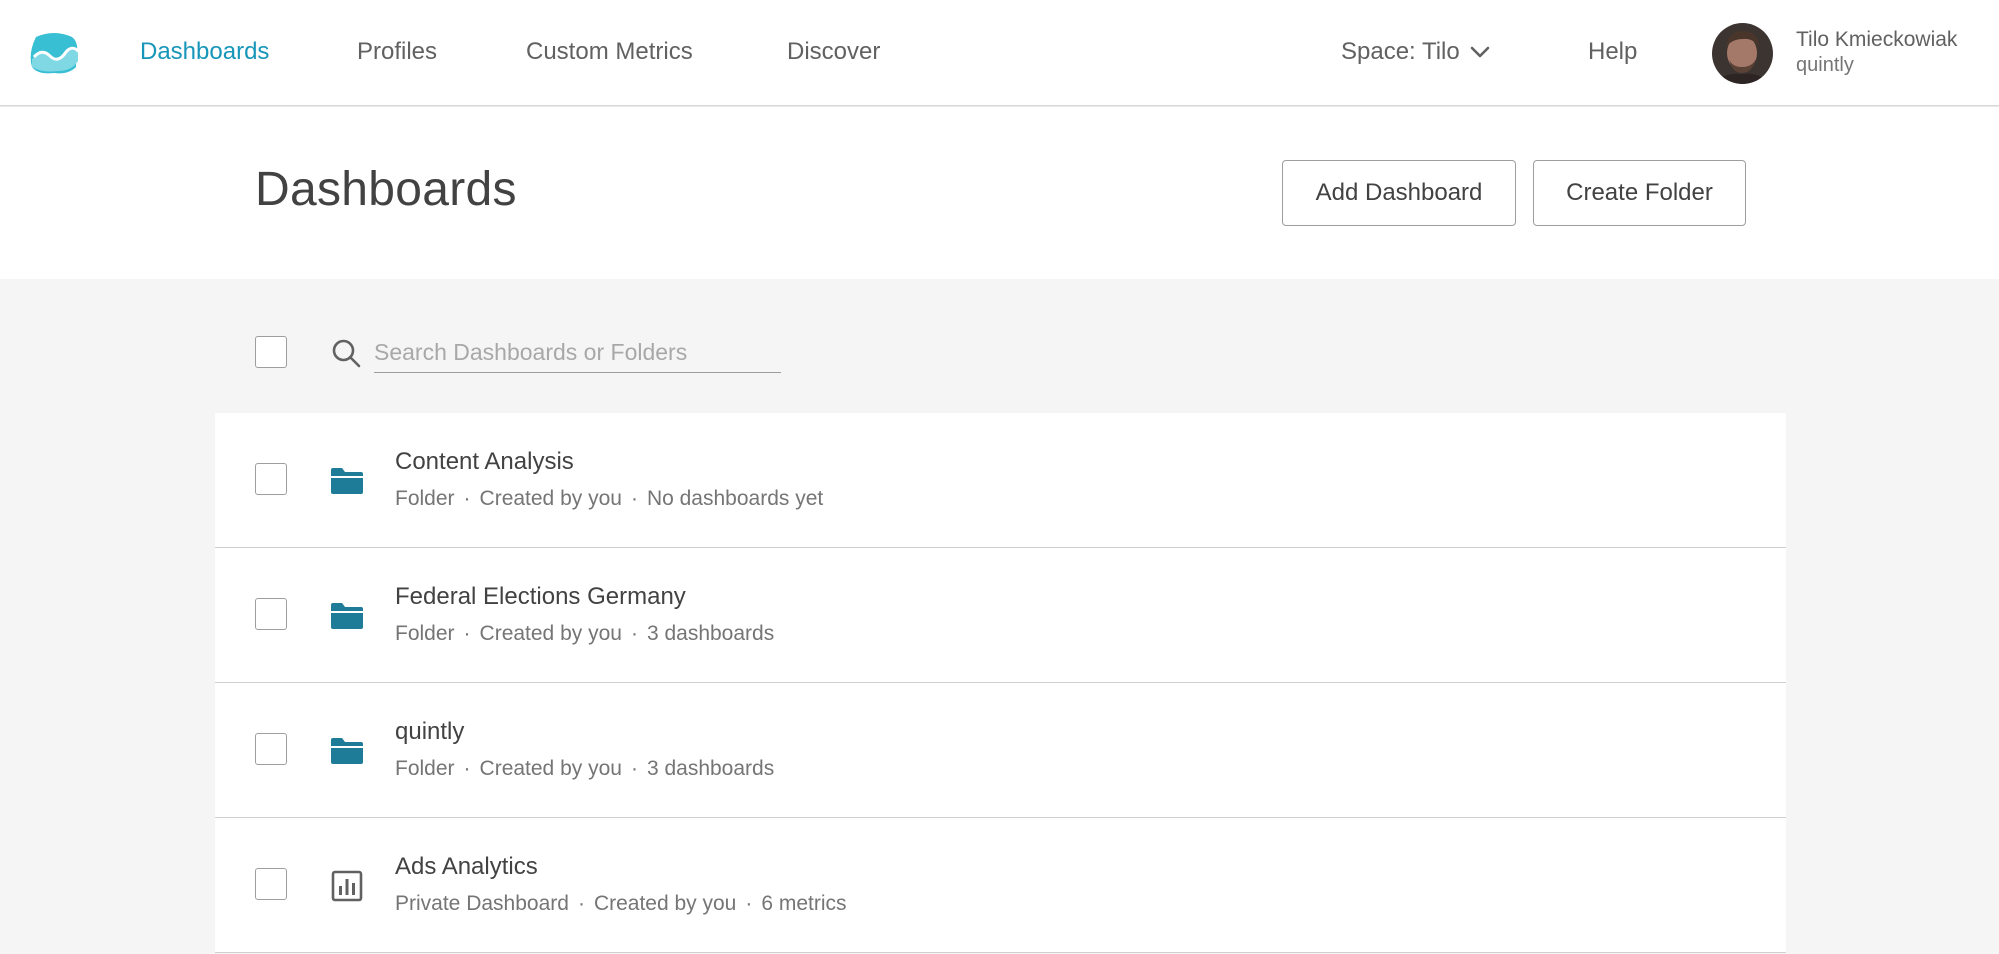  I want to click on search-input, so click(577, 353).